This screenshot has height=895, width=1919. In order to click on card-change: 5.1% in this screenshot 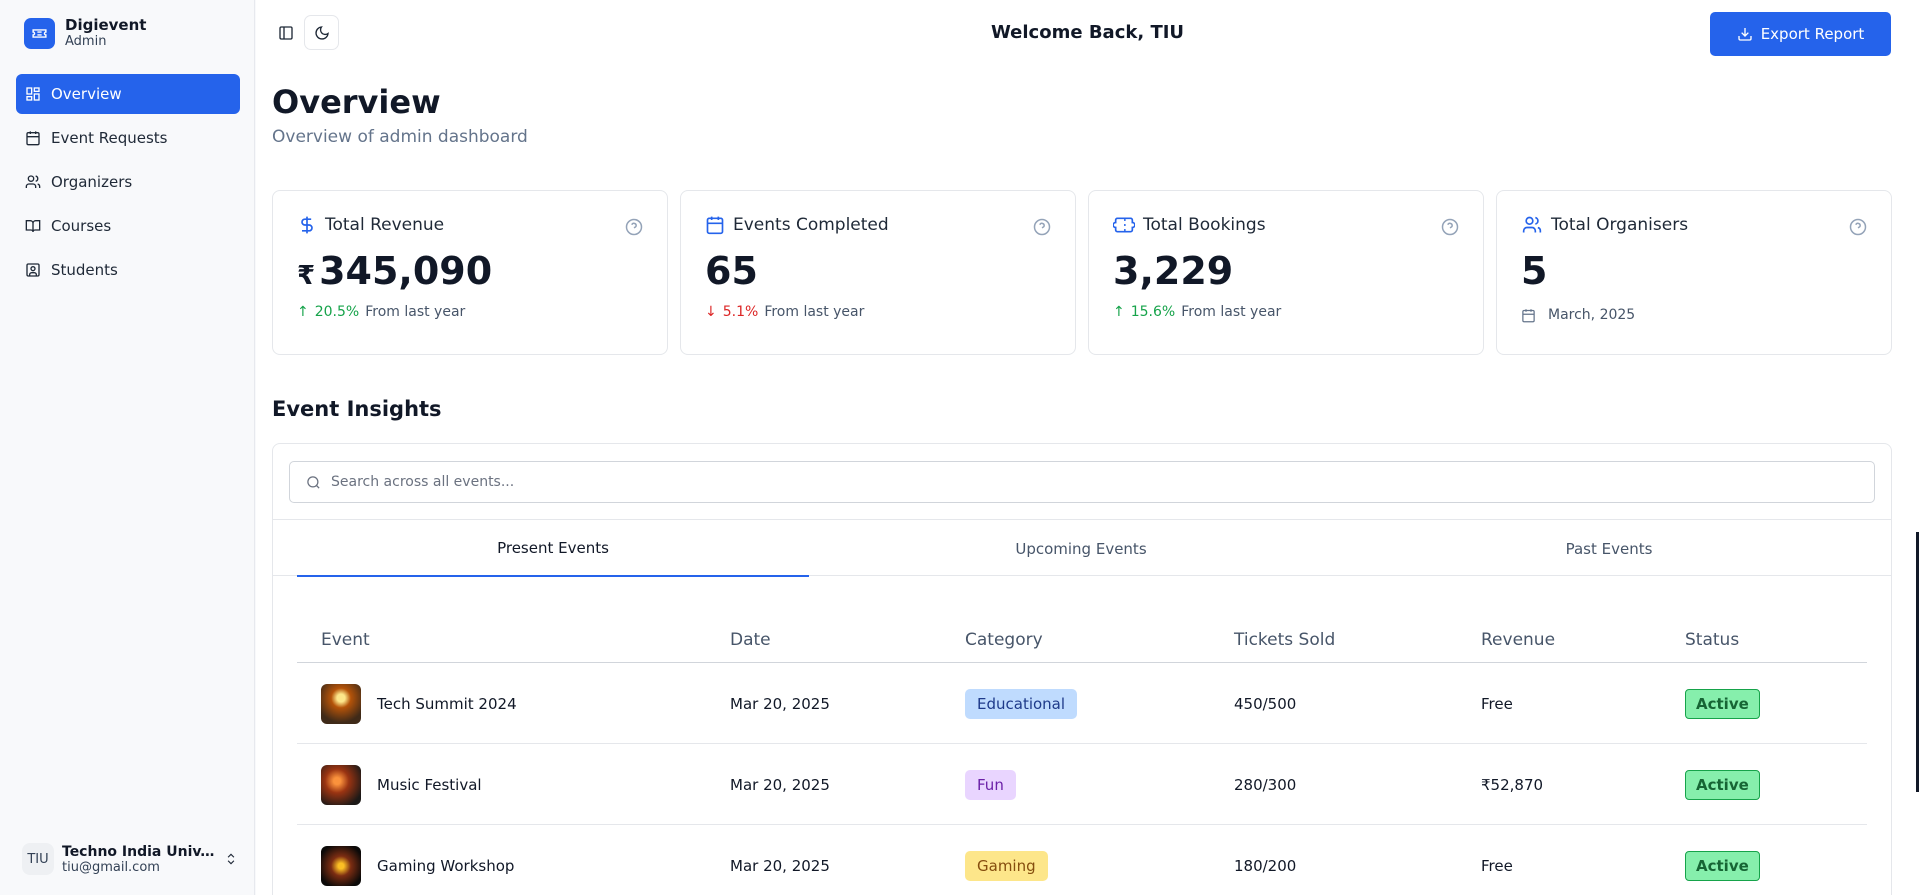, I will do `click(740, 312)`.